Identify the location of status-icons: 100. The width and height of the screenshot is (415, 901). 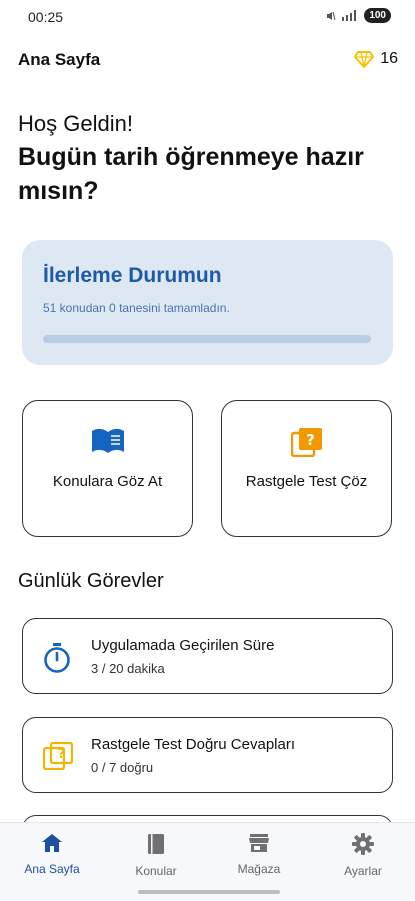
(358, 15).